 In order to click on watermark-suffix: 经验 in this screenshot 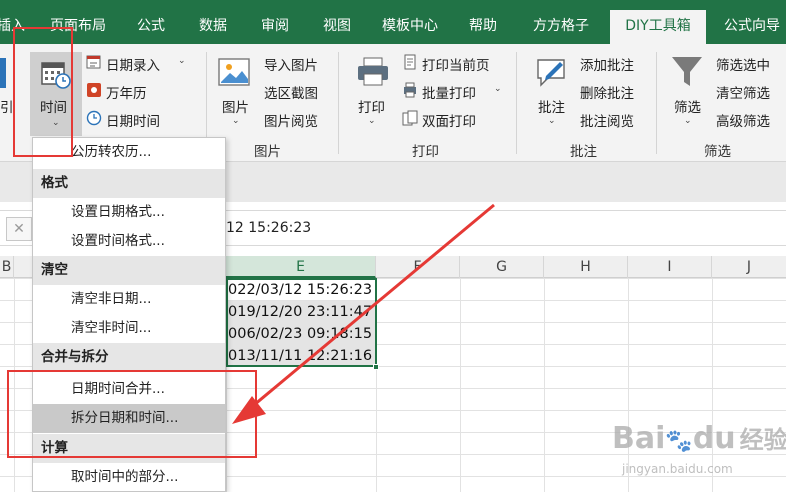, I will do `click(762, 440)`.